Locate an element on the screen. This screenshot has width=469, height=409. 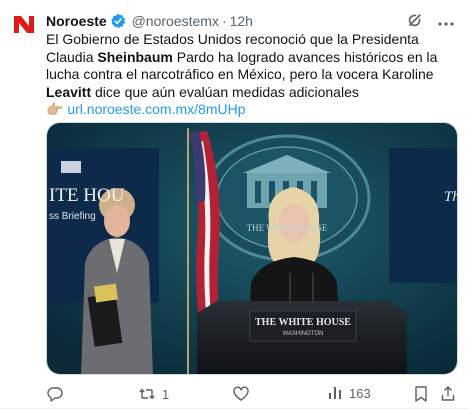
retweet-icon is located at coordinates (147, 394).